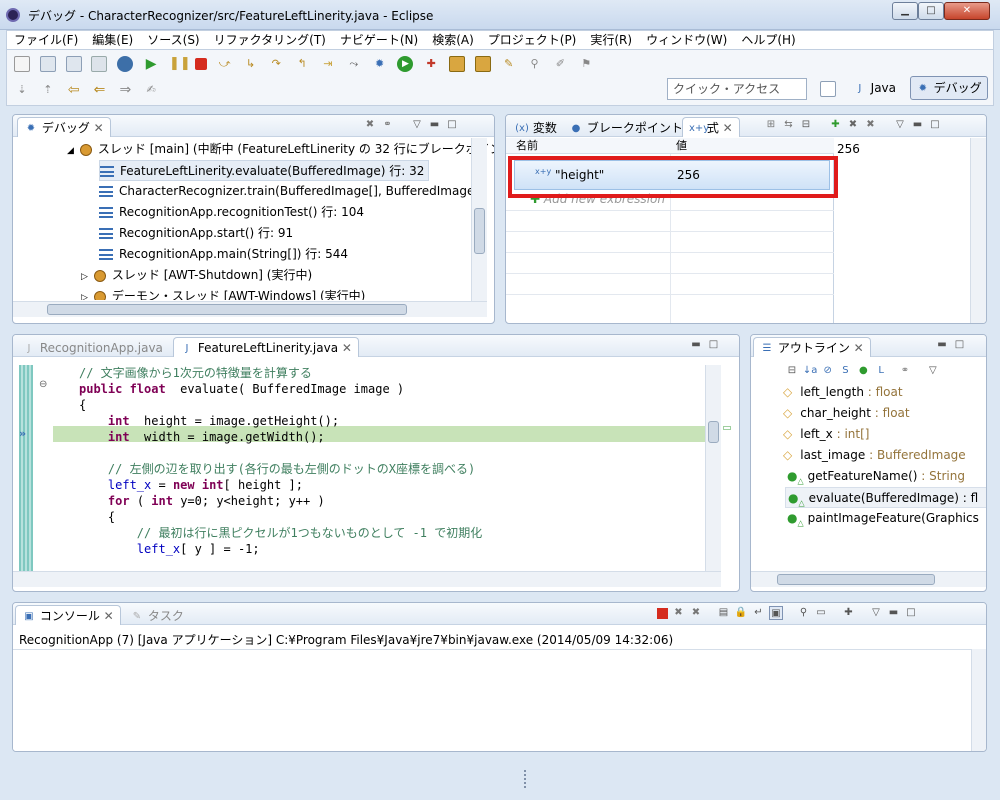  What do you see at coordinates (885, 497) in the screenshot?
I see `outline-item-method-selected: ●△ evaluate(BufferedImage) : fl` at bounding box center [885, 497].